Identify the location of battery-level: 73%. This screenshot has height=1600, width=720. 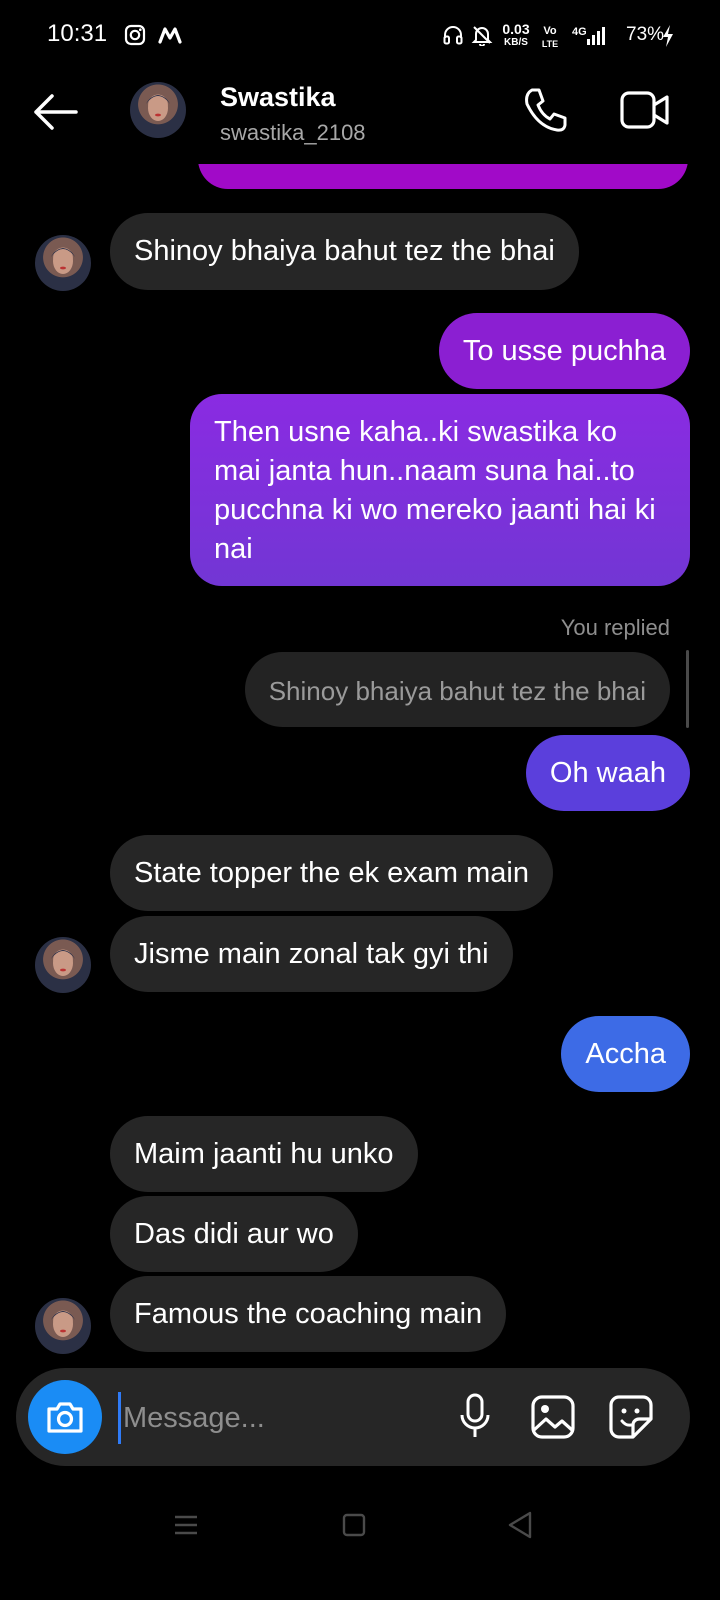
(645, 34).